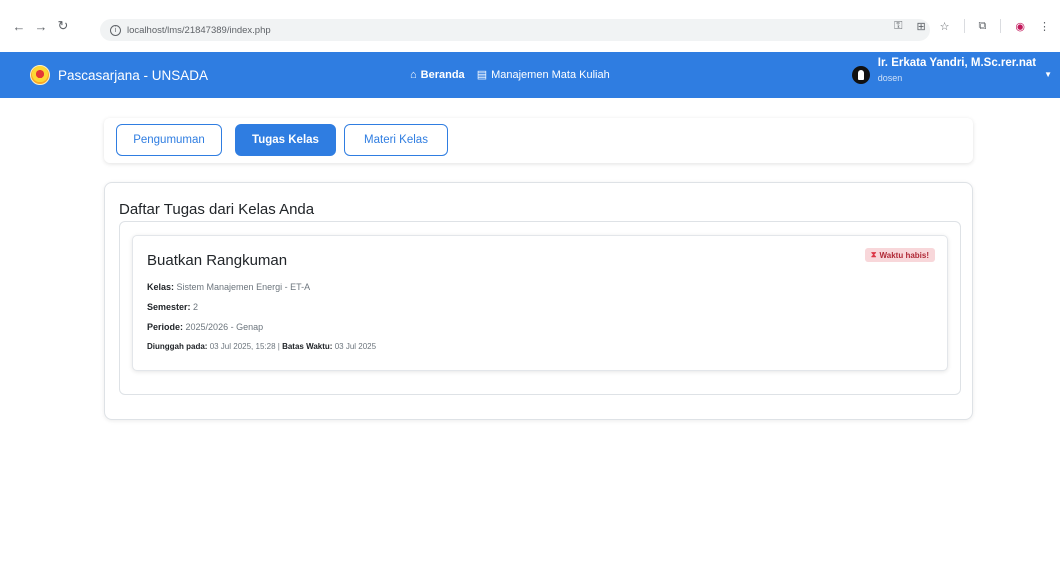  Describe the element at coordinates (413, 74) in the screenshot. I see `home-icon: ⌂` at that location.